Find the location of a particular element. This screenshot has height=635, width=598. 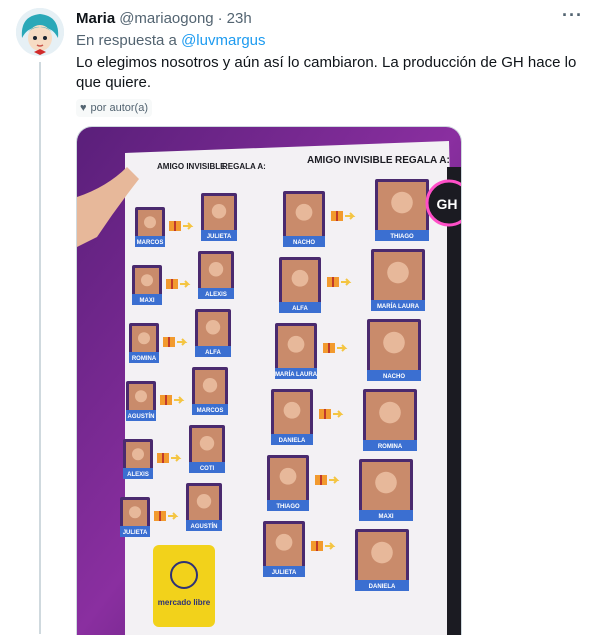

board-header-2: AMIGO INVISIBLE is located at coordinates (350, 160).